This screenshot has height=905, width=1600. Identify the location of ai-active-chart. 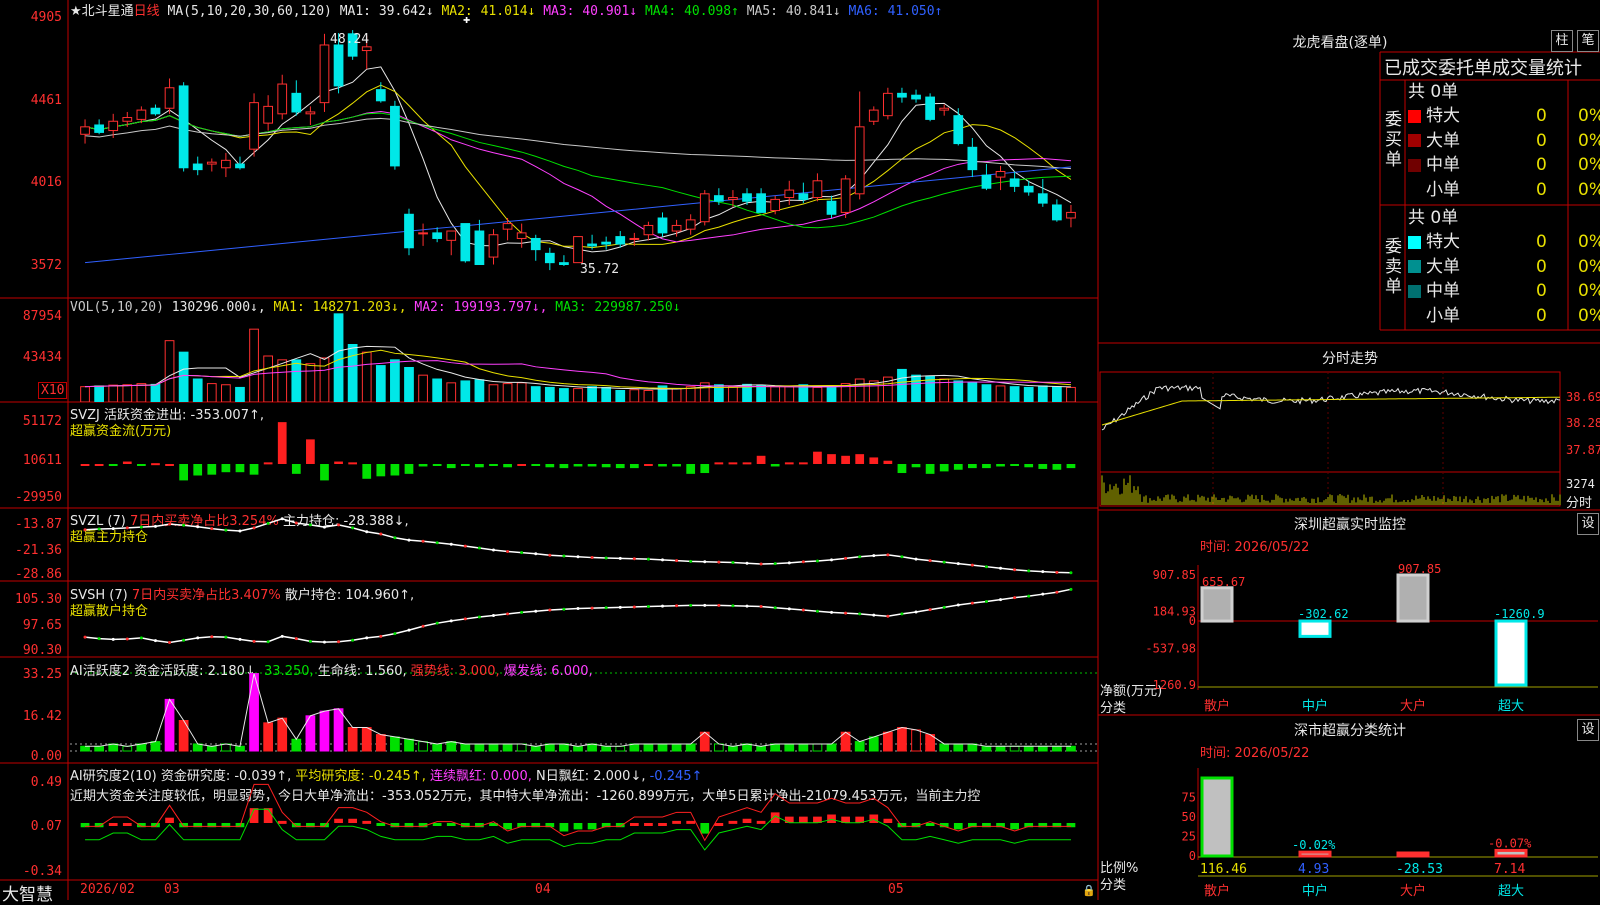
(584, 710).